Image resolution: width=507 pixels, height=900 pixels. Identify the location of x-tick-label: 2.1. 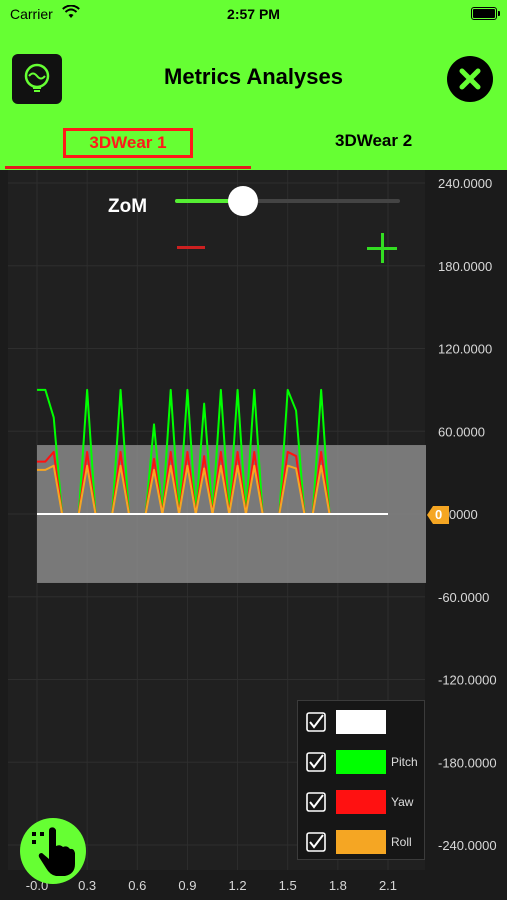
(388, 885).